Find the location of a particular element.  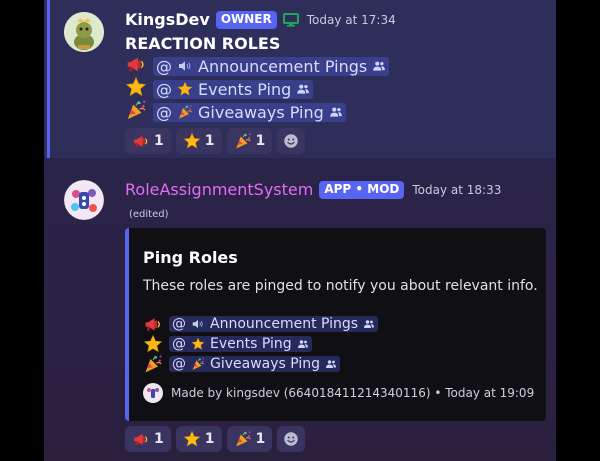

role-line: @ Giveaways Ping is located at coordinates (235, 112).